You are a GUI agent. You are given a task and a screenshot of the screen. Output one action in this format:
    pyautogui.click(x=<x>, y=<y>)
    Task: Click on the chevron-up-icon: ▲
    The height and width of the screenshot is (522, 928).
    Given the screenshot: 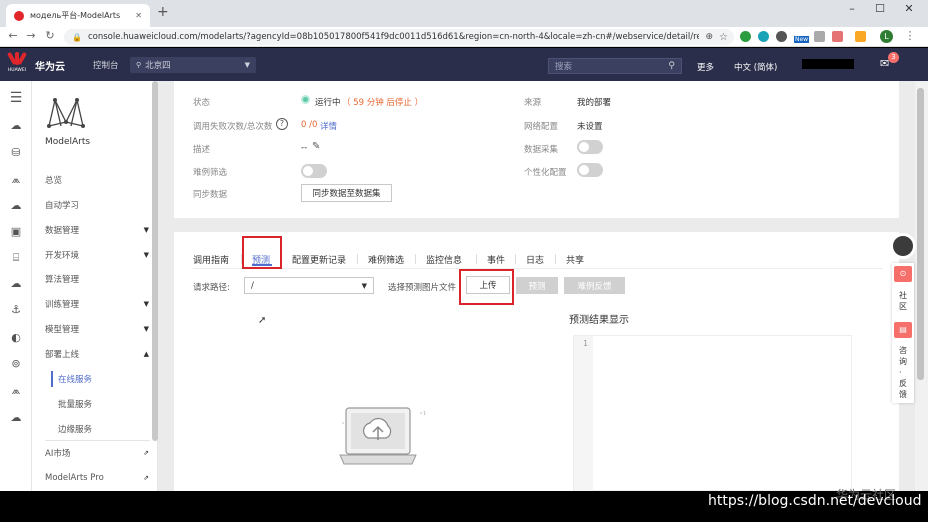 What is the action you would take?
    pyautogui.click(x=146, y=354)
    